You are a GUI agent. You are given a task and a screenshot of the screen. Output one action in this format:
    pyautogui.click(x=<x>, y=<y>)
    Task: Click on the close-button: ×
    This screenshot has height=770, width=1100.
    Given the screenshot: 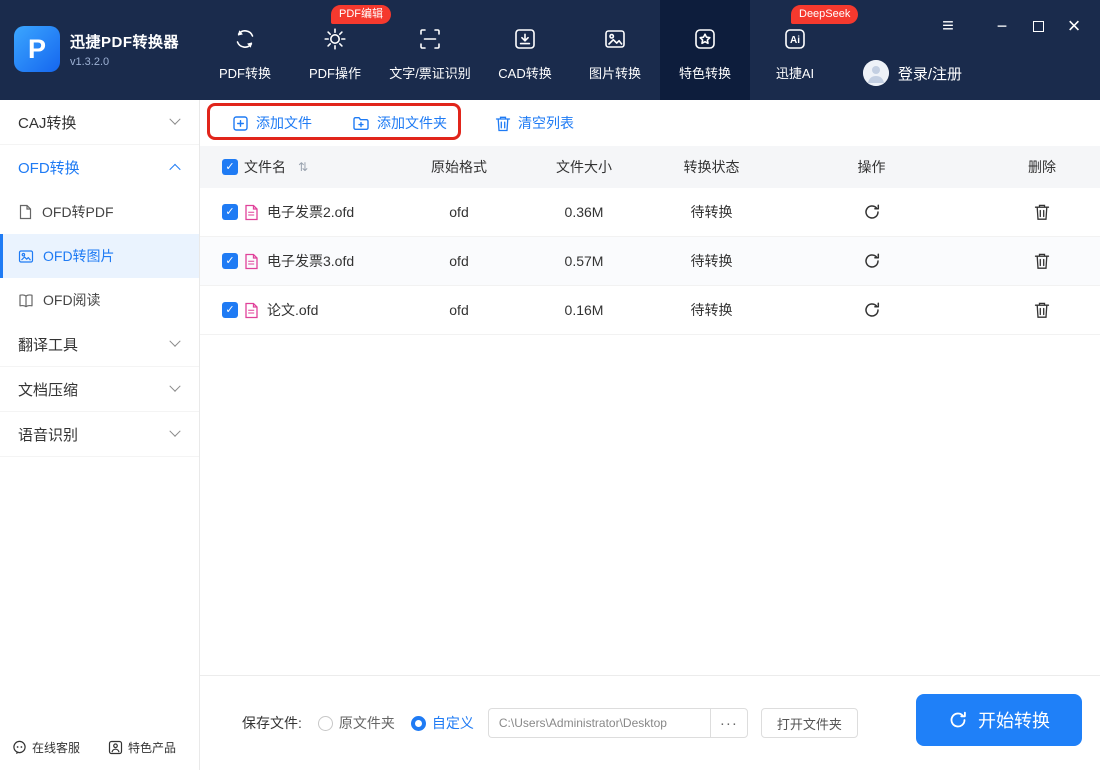 What is the action you would take?
    pyautogui.click(x=1074, y=25)
    